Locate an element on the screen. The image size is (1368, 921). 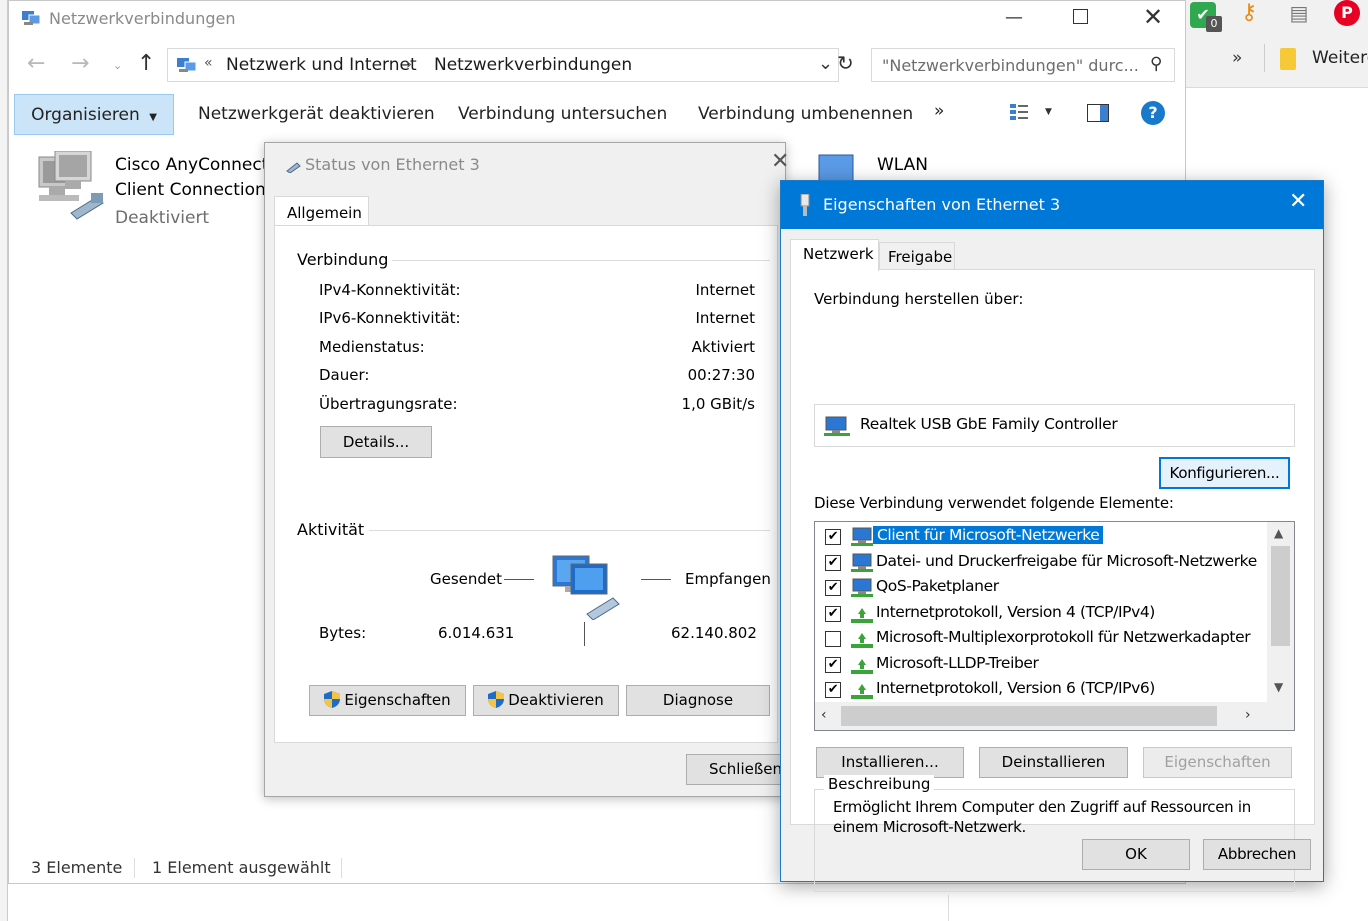
refresh-icon: ↻ is located at coordinates (845, 63).